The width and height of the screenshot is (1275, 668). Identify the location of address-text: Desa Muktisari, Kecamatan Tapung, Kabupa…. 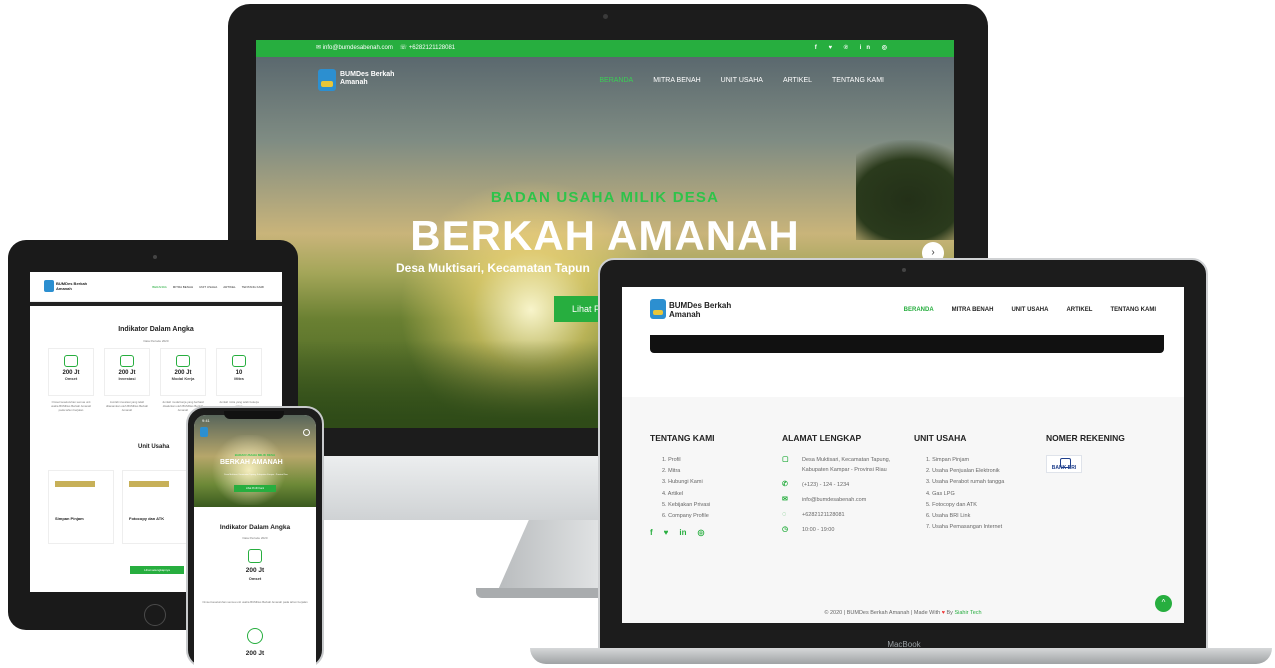
(846, 465).